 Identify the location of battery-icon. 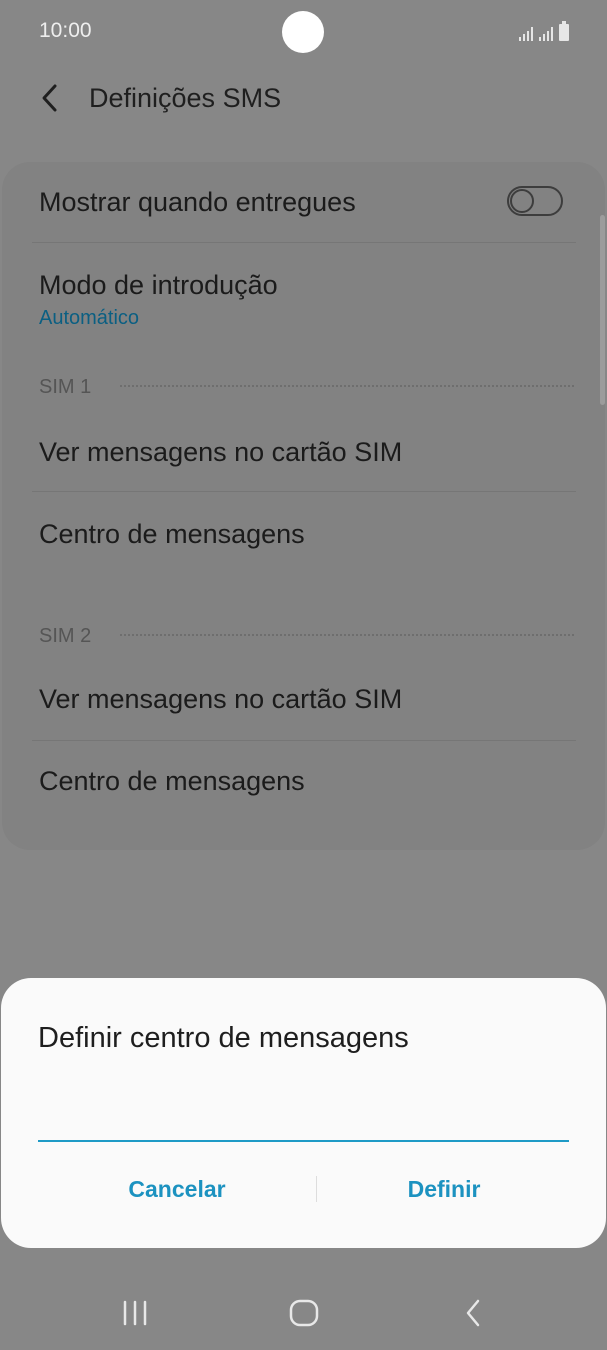
(564, 31).